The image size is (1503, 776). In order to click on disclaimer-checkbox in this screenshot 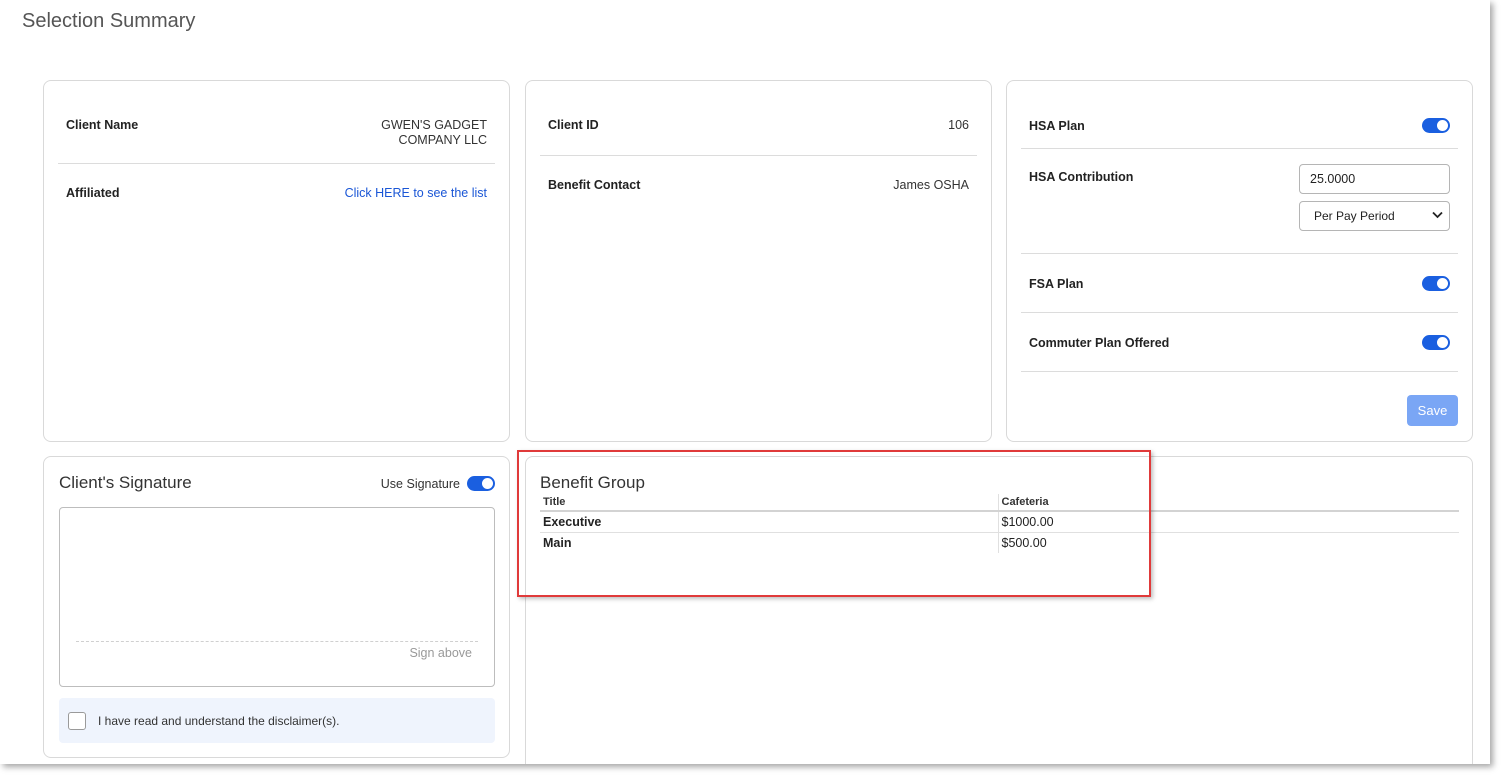, I will do `click(77, 720)`.